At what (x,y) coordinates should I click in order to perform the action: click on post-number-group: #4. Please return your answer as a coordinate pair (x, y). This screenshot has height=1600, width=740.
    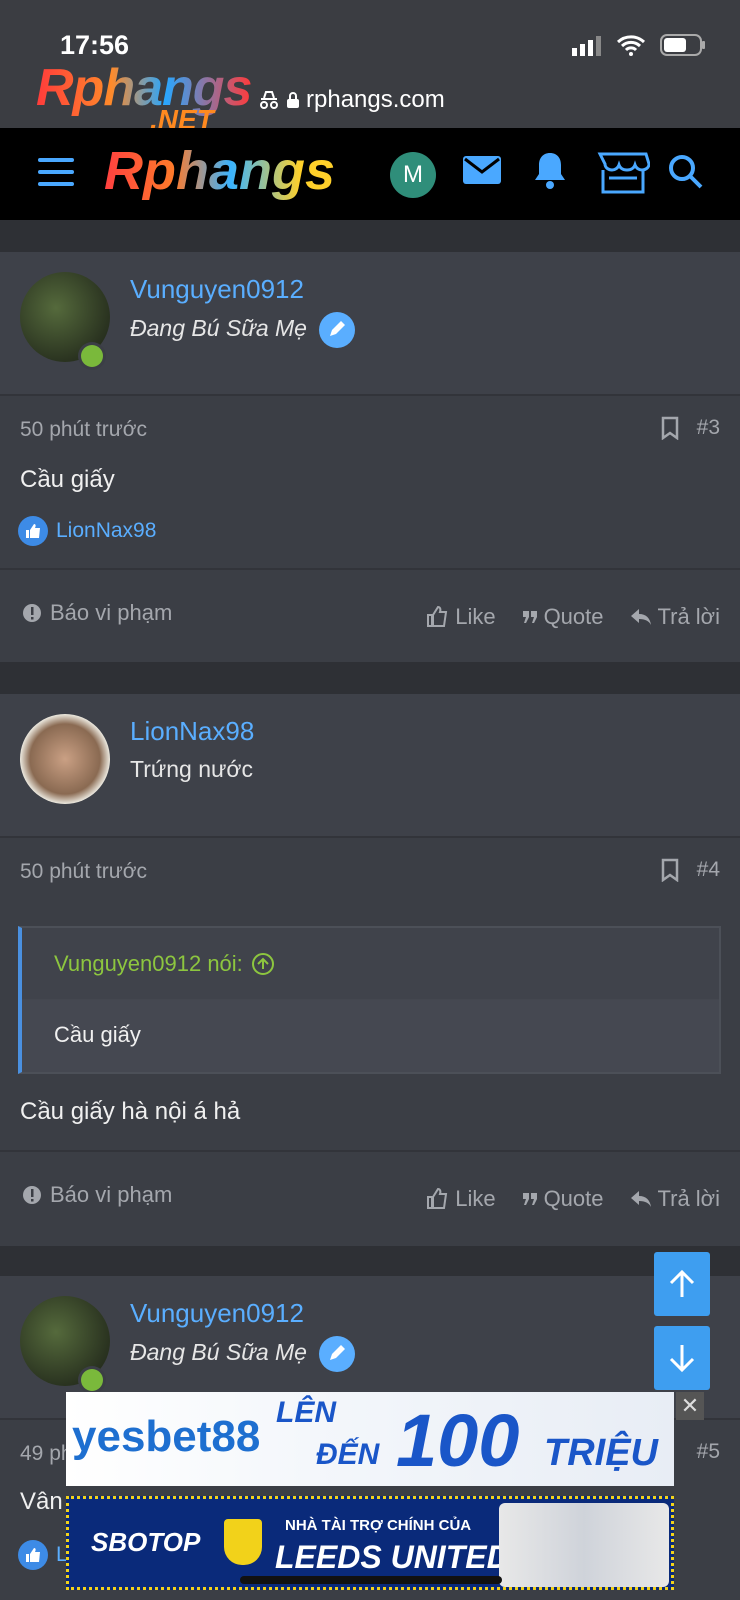
    Looking at the image, I should click on (690, 870).